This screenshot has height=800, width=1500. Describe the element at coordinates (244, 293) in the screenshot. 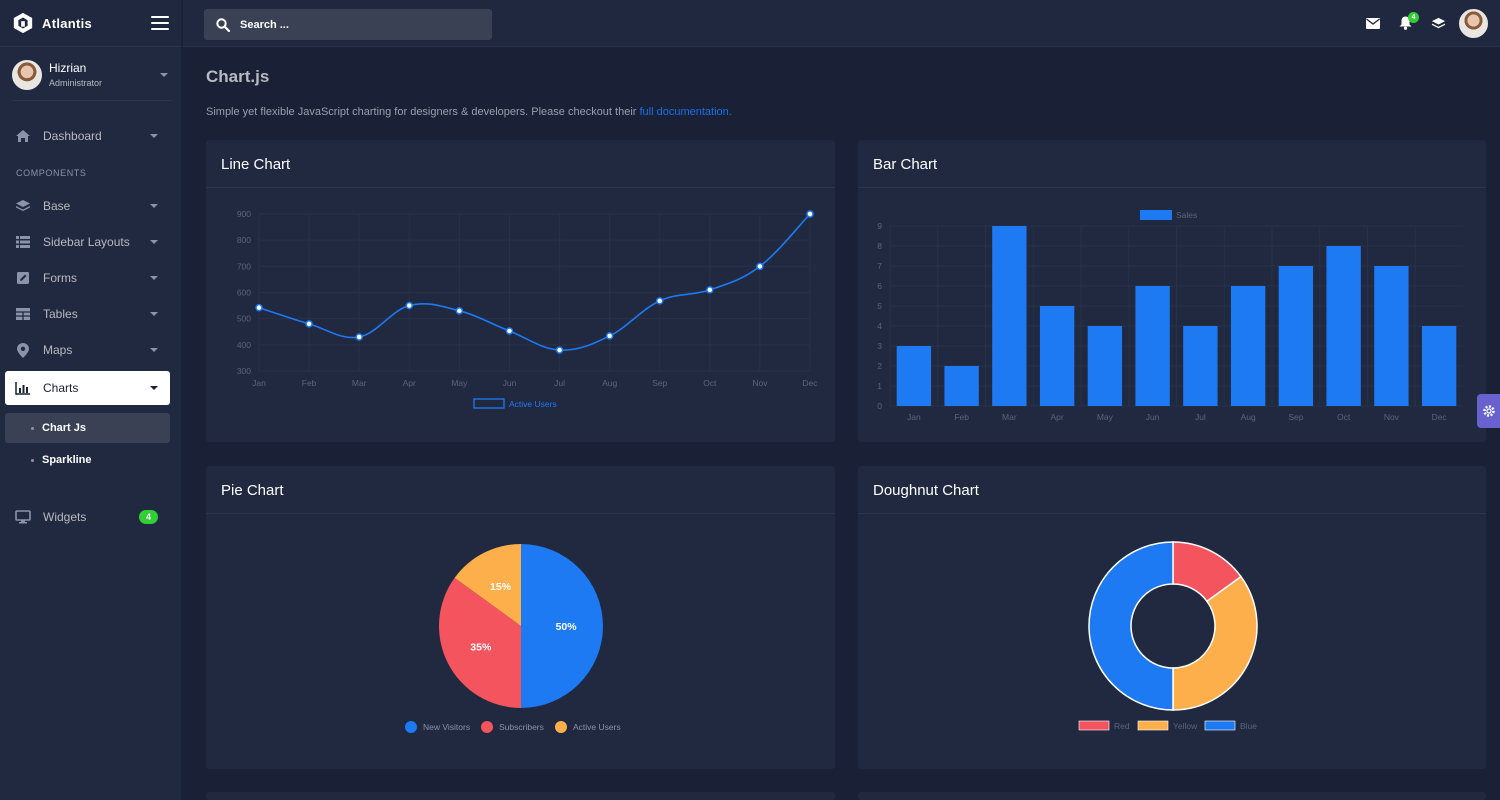

I see `y-tick-label: 600` at that location.